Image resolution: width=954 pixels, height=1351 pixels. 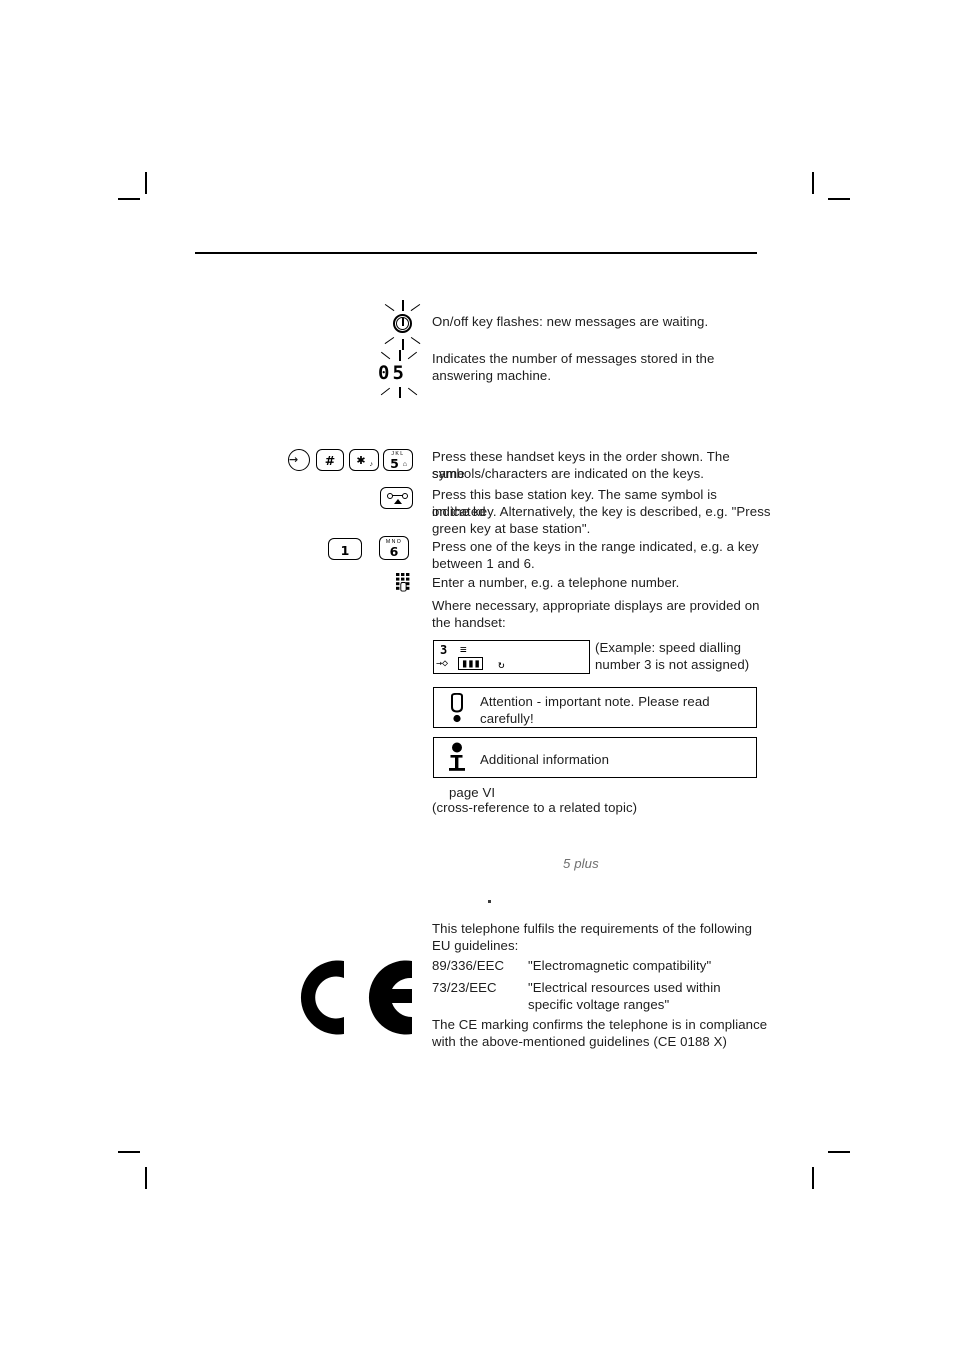 What do you see at coordinates (442, 663) in the screenshot?
I see `display-arrow-icon: →◇` at bounding box center [442, 663].